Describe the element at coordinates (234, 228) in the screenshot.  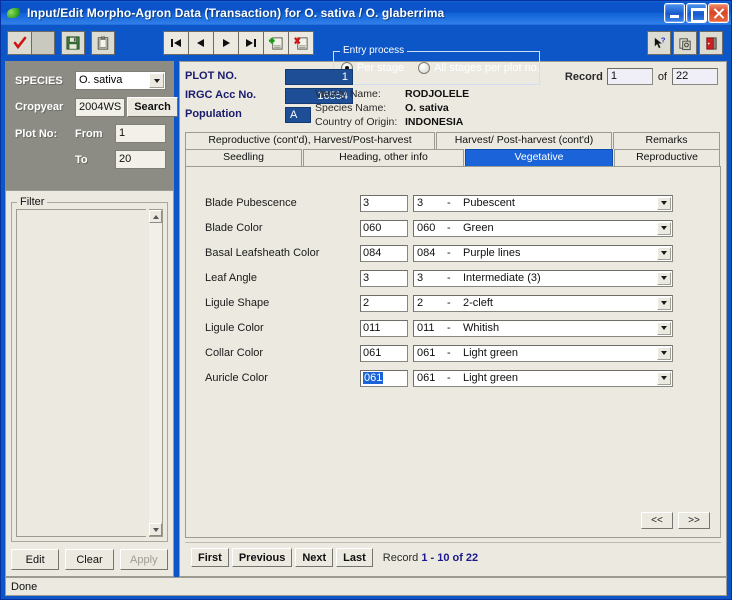
I see `field-label-blade-color: Blade Color` at that location.